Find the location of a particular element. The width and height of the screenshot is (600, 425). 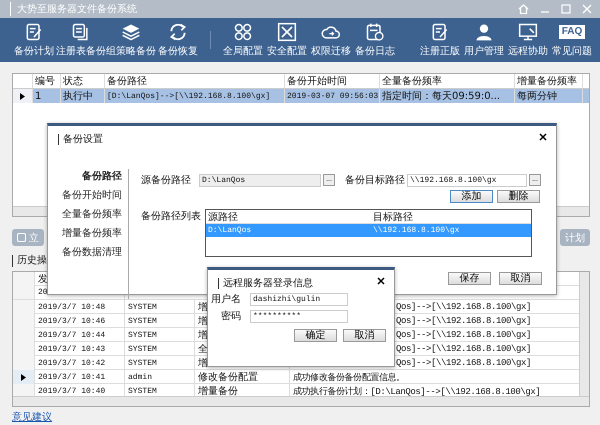

horizontal-scrollbar is located at coordinates (301, 401).